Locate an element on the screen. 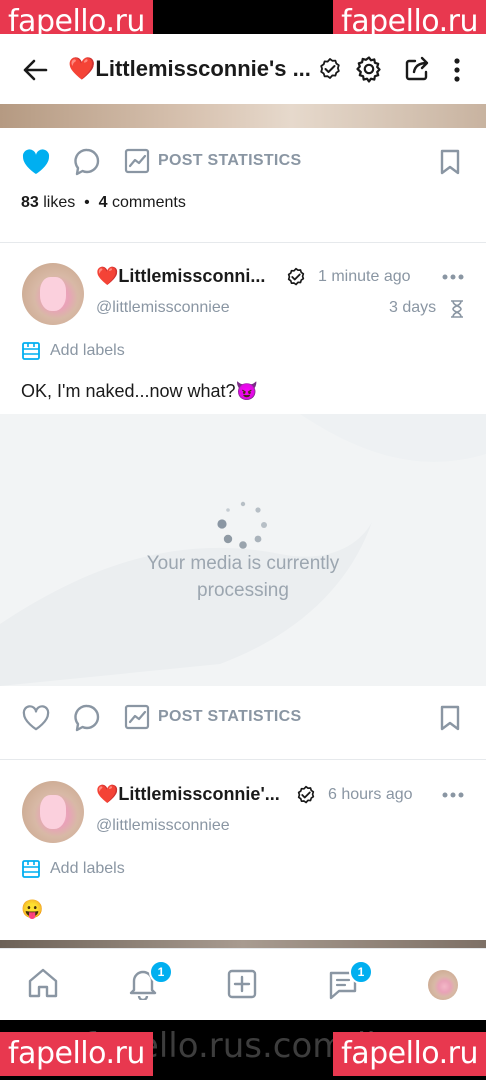  hourglass-icon is located at coordinates (457, 309).